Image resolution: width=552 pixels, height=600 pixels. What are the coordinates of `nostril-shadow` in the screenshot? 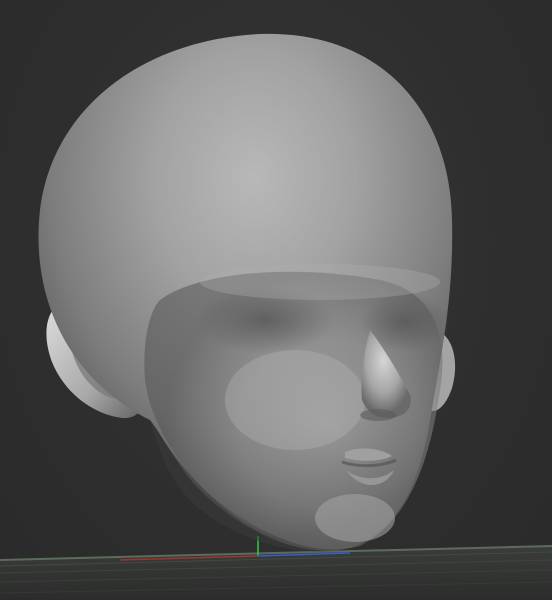 It's located at (378, 415).